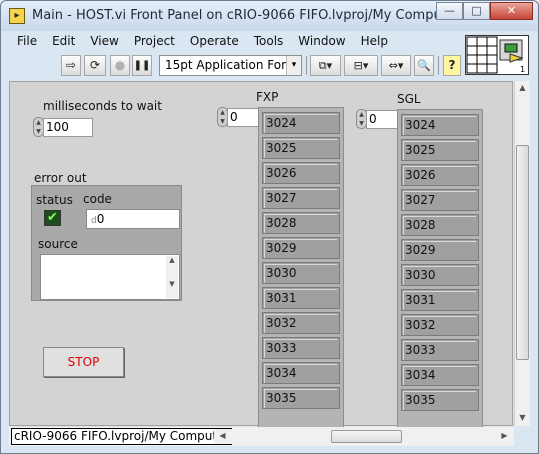 Image resolution: width=539 pixels, height=454 pixels. Describe the element at coordinates (522, 87) in the screenshot. I see `scroll-up-icon: ▲` at that location.